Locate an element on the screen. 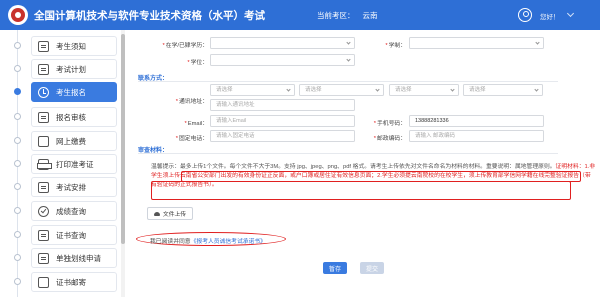  submit-button: 提交 is located at coordinates (372, 268).